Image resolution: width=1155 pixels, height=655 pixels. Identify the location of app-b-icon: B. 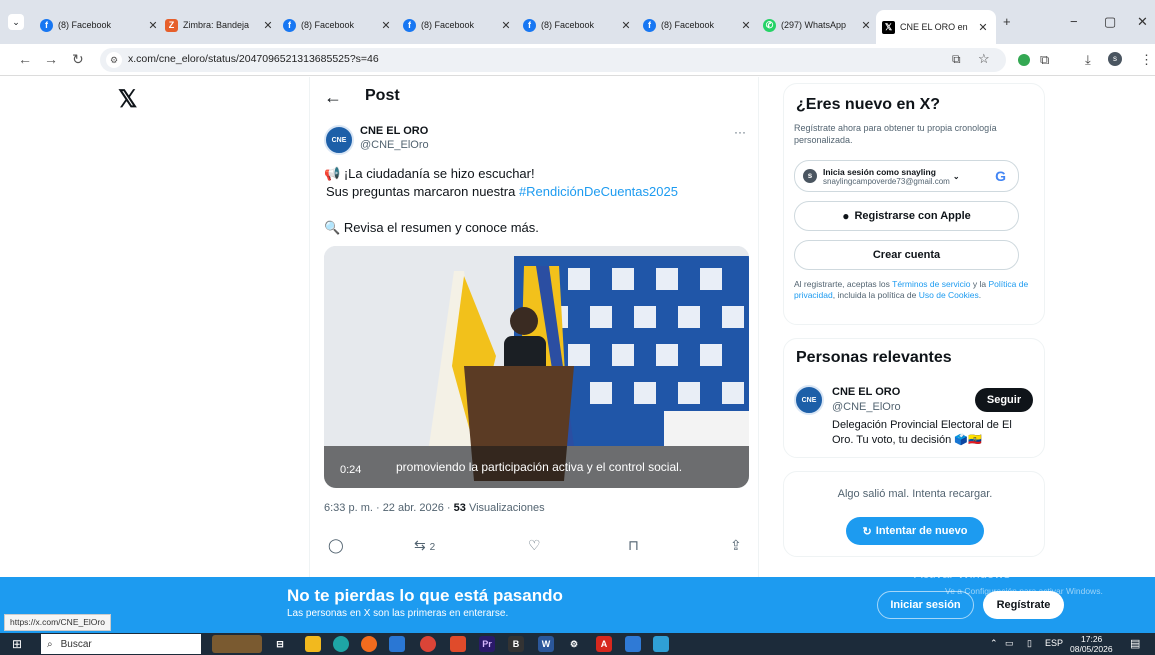
(516, 644).